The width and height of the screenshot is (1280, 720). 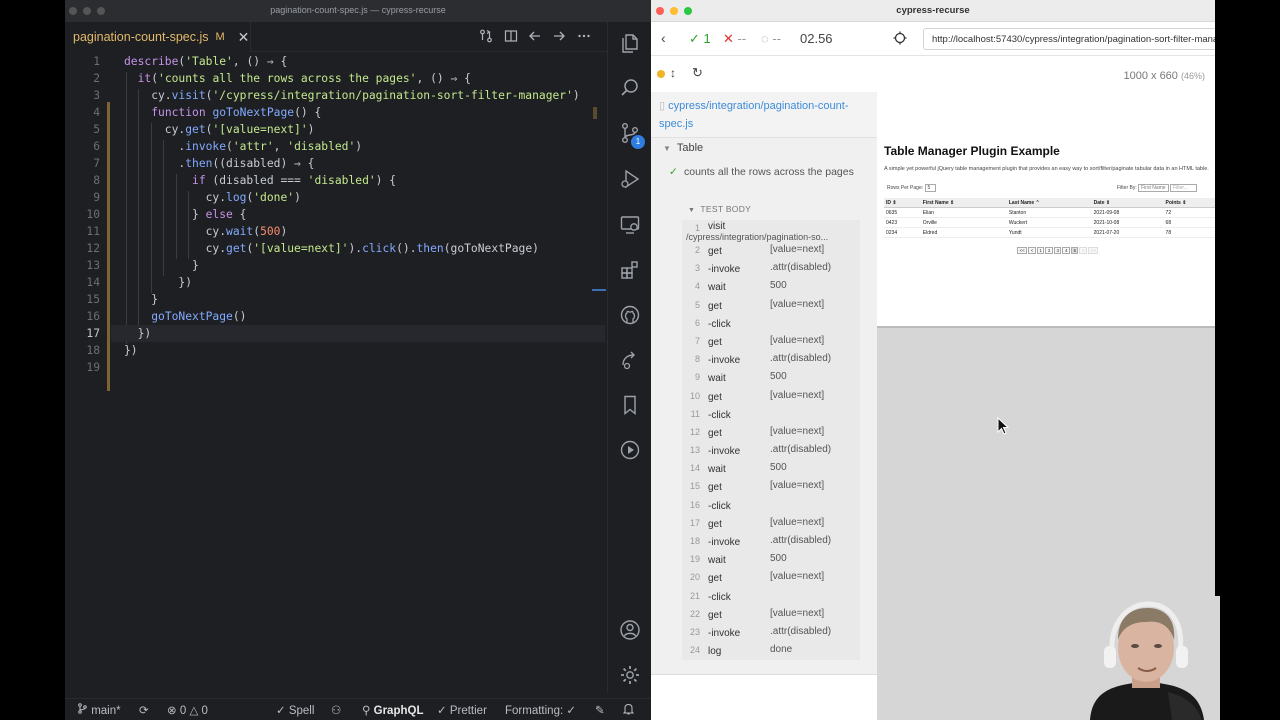 What do you see at coordinates (630, 405) in the screenshot?
I see `bookmark-icon` at bounding box center [630, 405].